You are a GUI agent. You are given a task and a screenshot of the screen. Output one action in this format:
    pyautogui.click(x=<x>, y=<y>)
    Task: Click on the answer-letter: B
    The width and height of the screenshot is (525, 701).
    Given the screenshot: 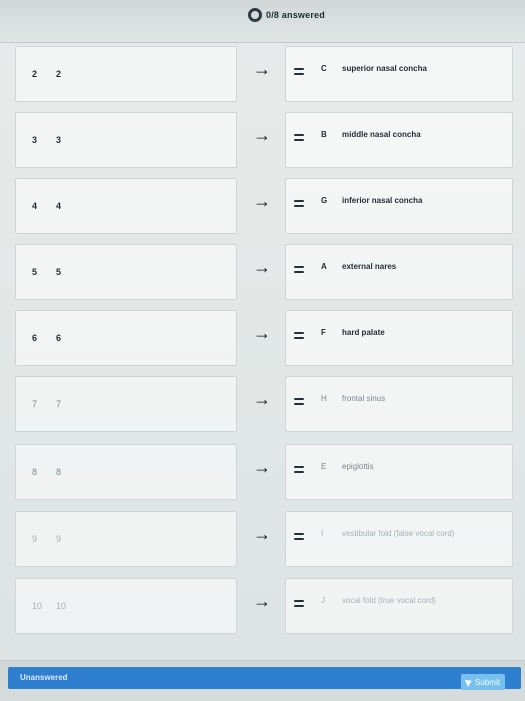 What is the action you would take?
    pyautogui.click(x=324, y=134)
    